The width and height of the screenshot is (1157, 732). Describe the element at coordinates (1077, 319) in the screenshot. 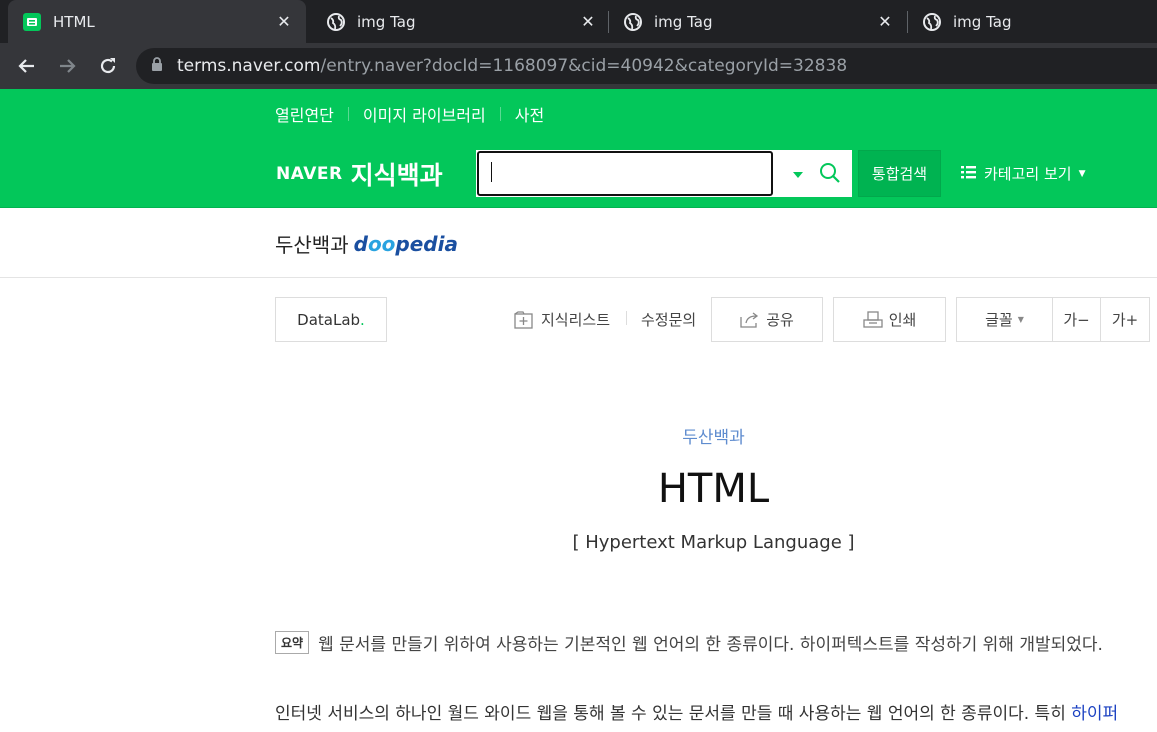

I see `font-smaller-button: 가−` at that location.